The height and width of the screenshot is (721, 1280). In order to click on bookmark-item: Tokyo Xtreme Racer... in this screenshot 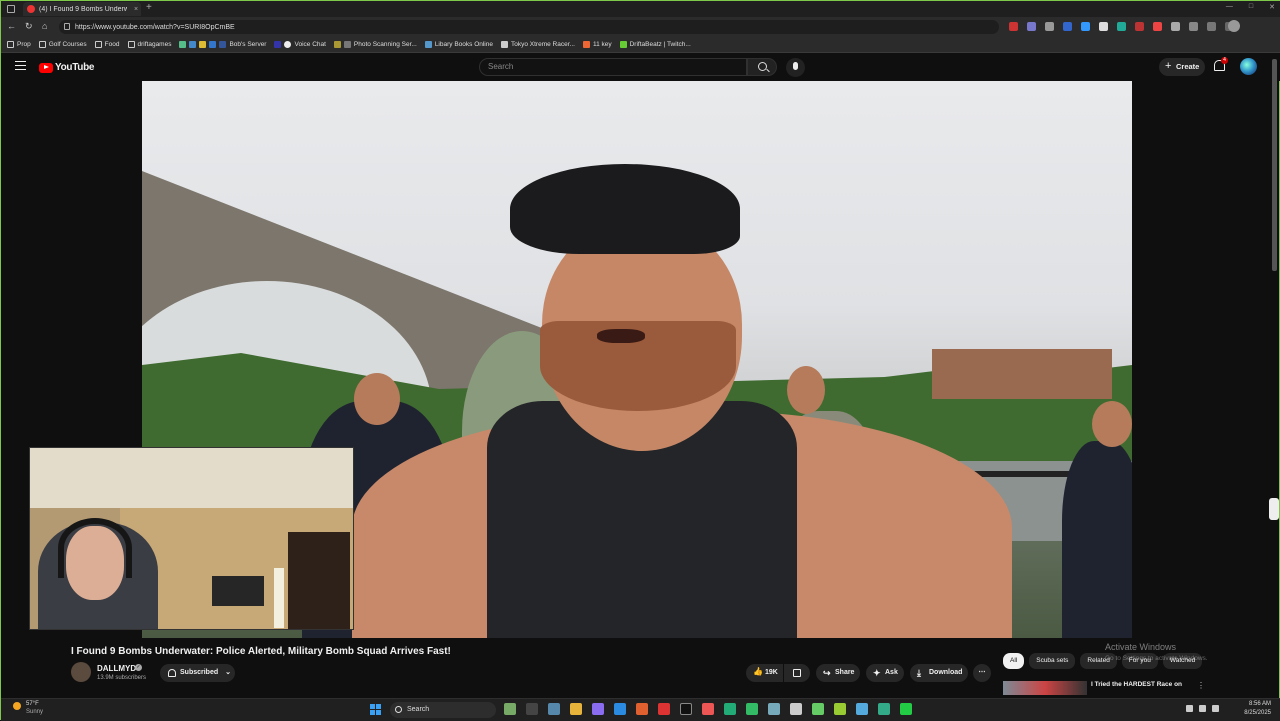, I will do `click(537, 44)`.